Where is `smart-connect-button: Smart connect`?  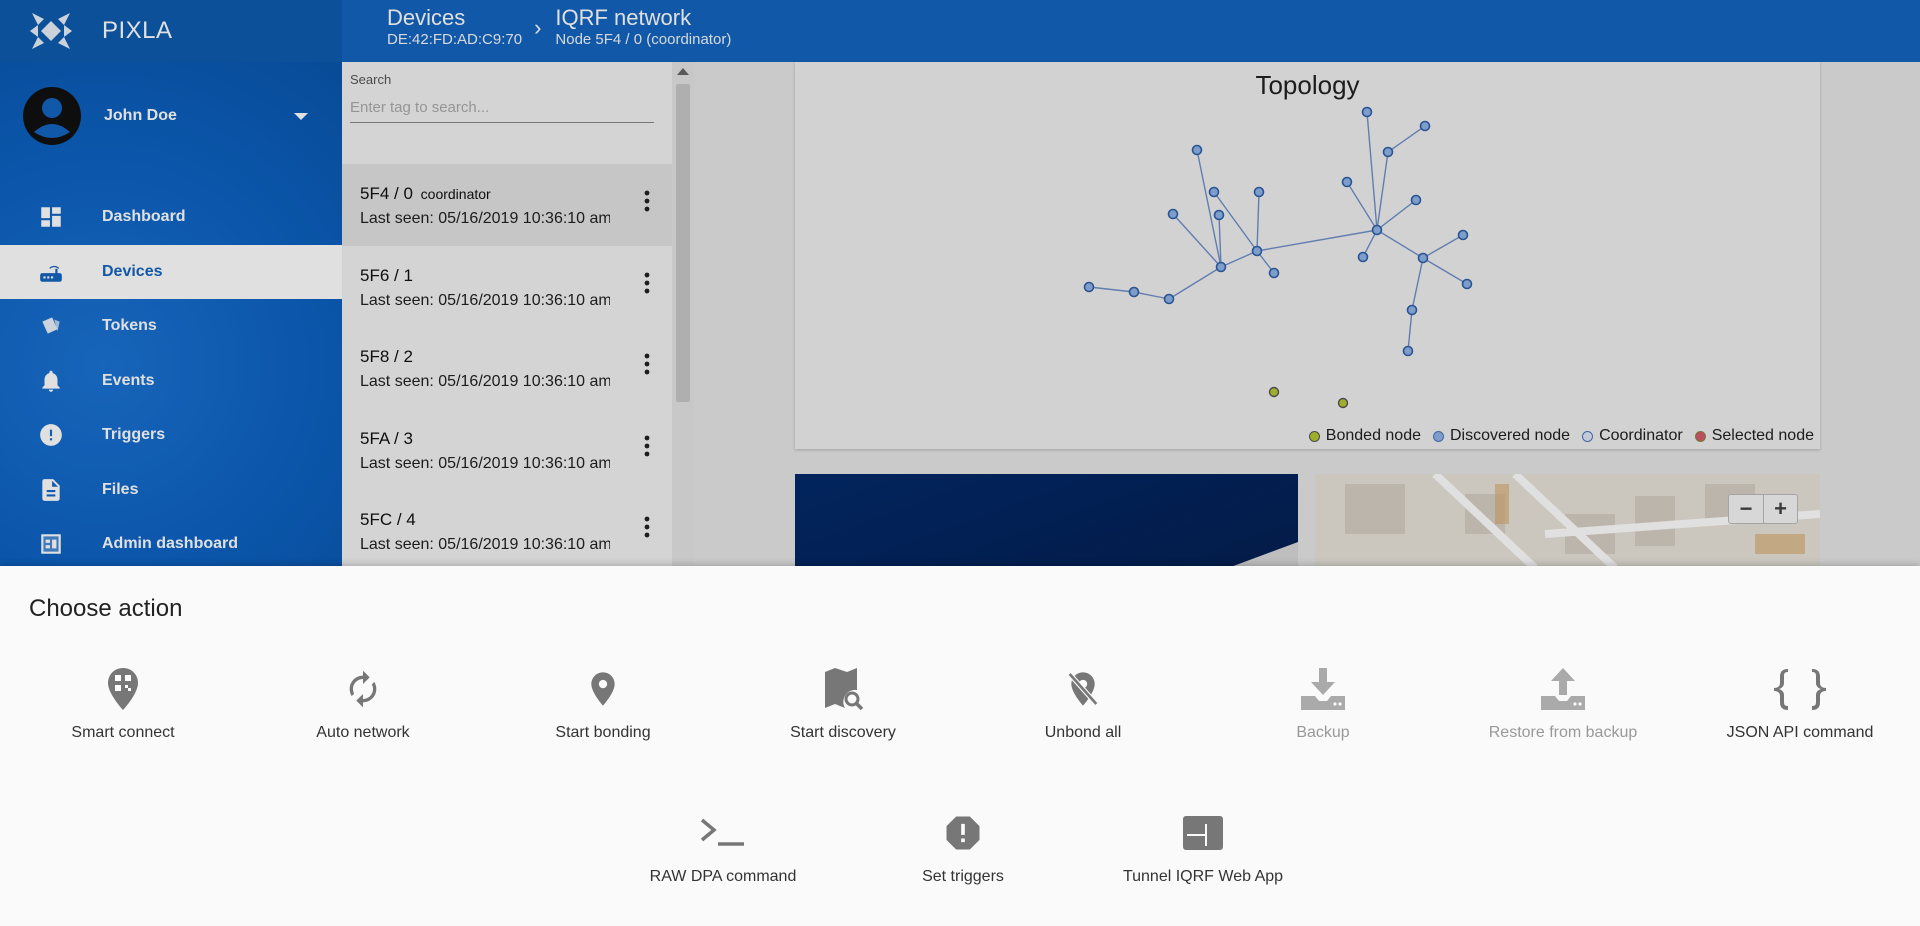
smart-connect-button: Smart connect is located at coordinates (123, 704).